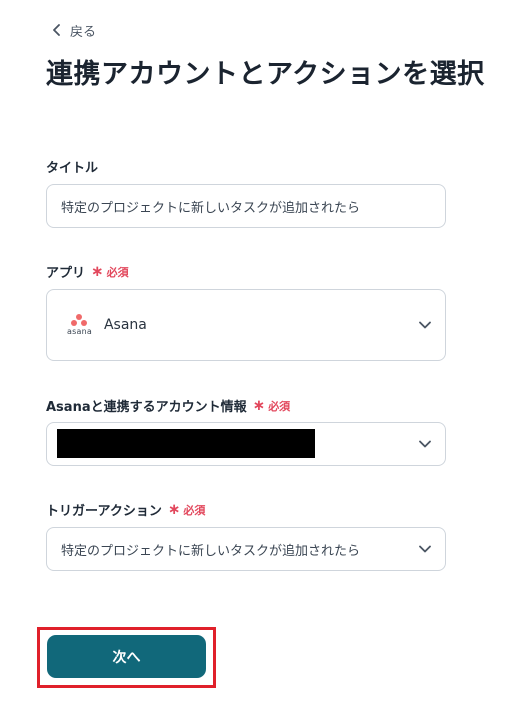  I want to click on redacted-account-value, so click(186, 443).